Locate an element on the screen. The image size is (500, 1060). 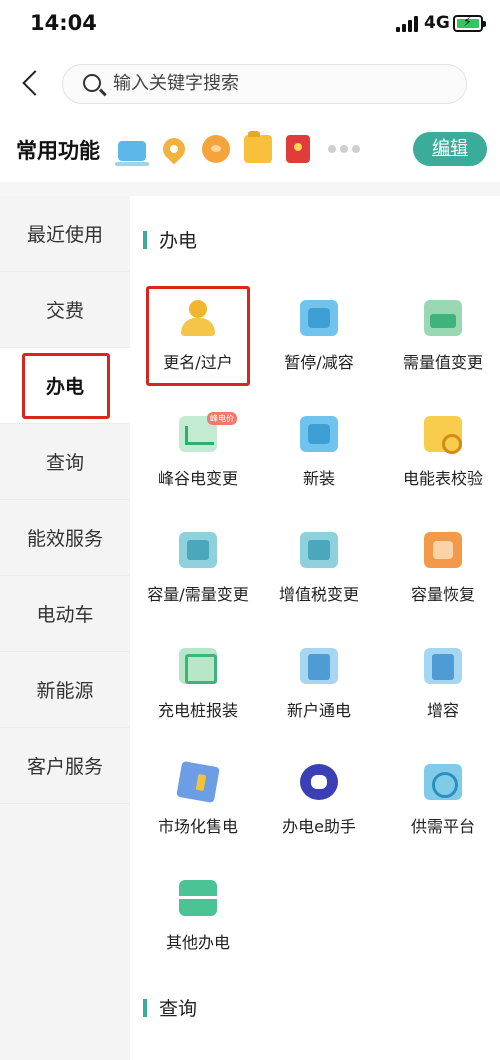
grid-item-vat-change: 增值税变更 is located at coordinates (319, 574).